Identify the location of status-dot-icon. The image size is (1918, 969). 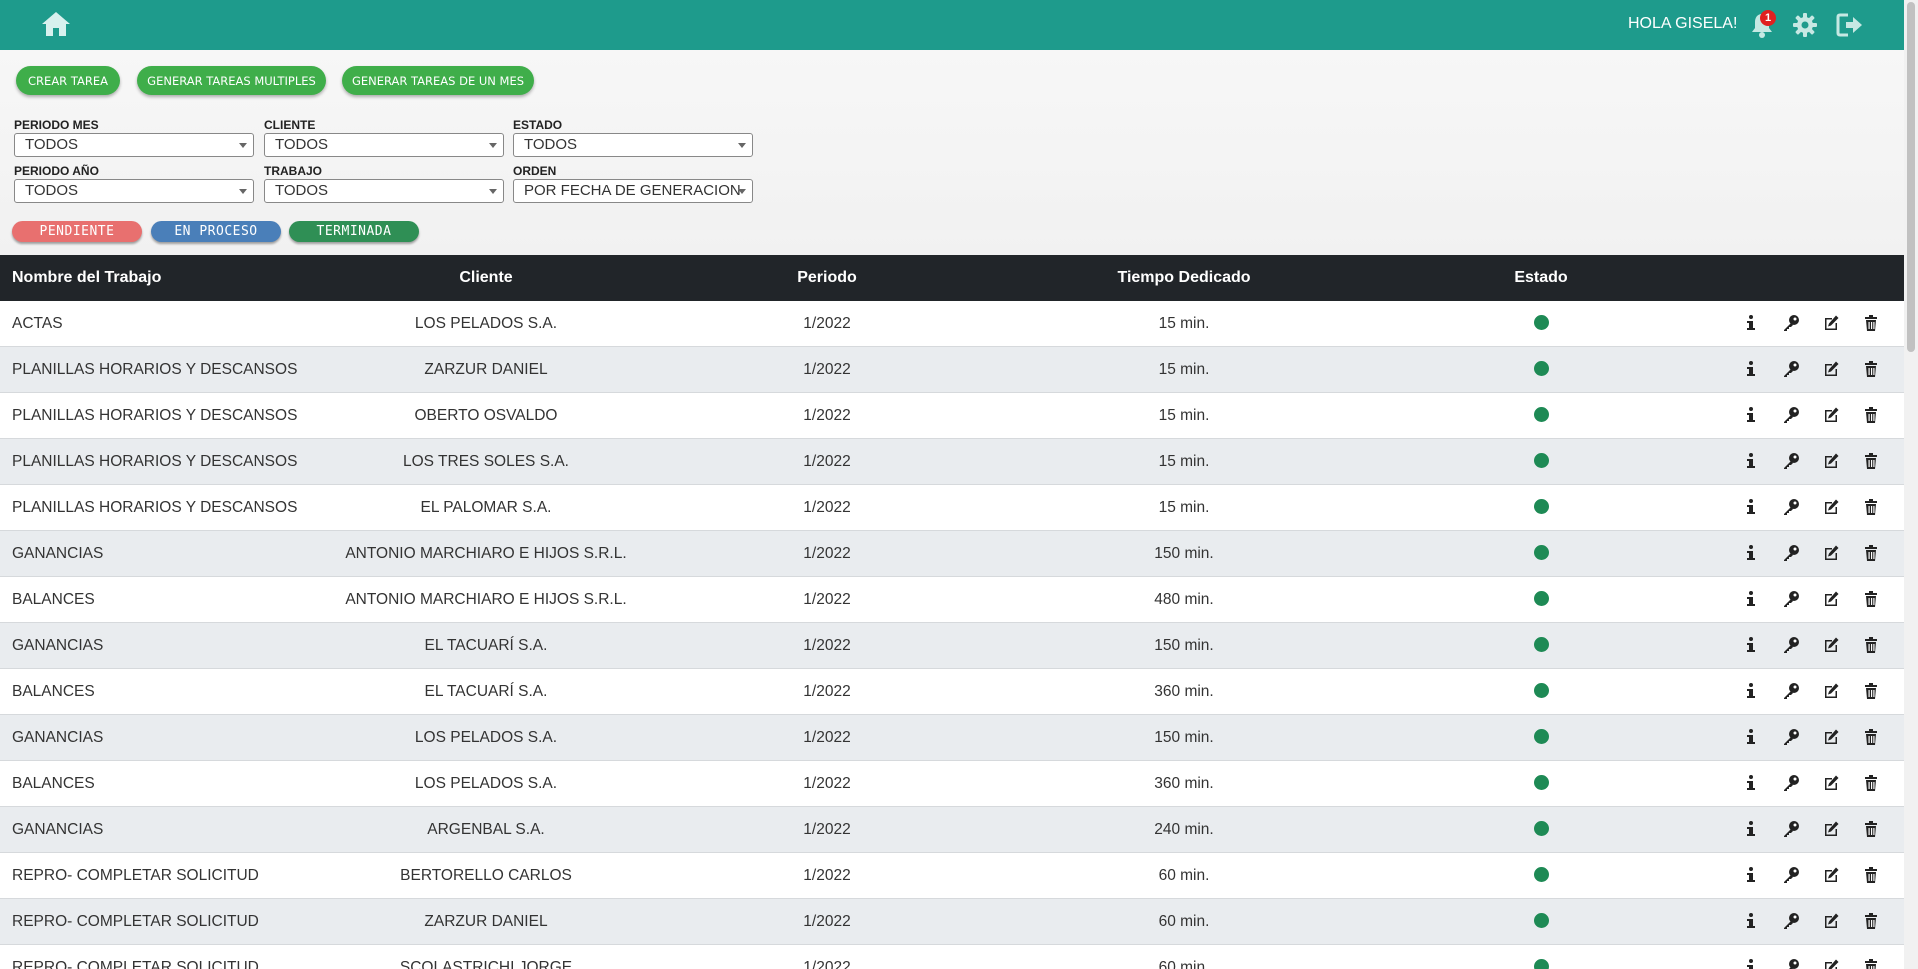
(1541, 368).